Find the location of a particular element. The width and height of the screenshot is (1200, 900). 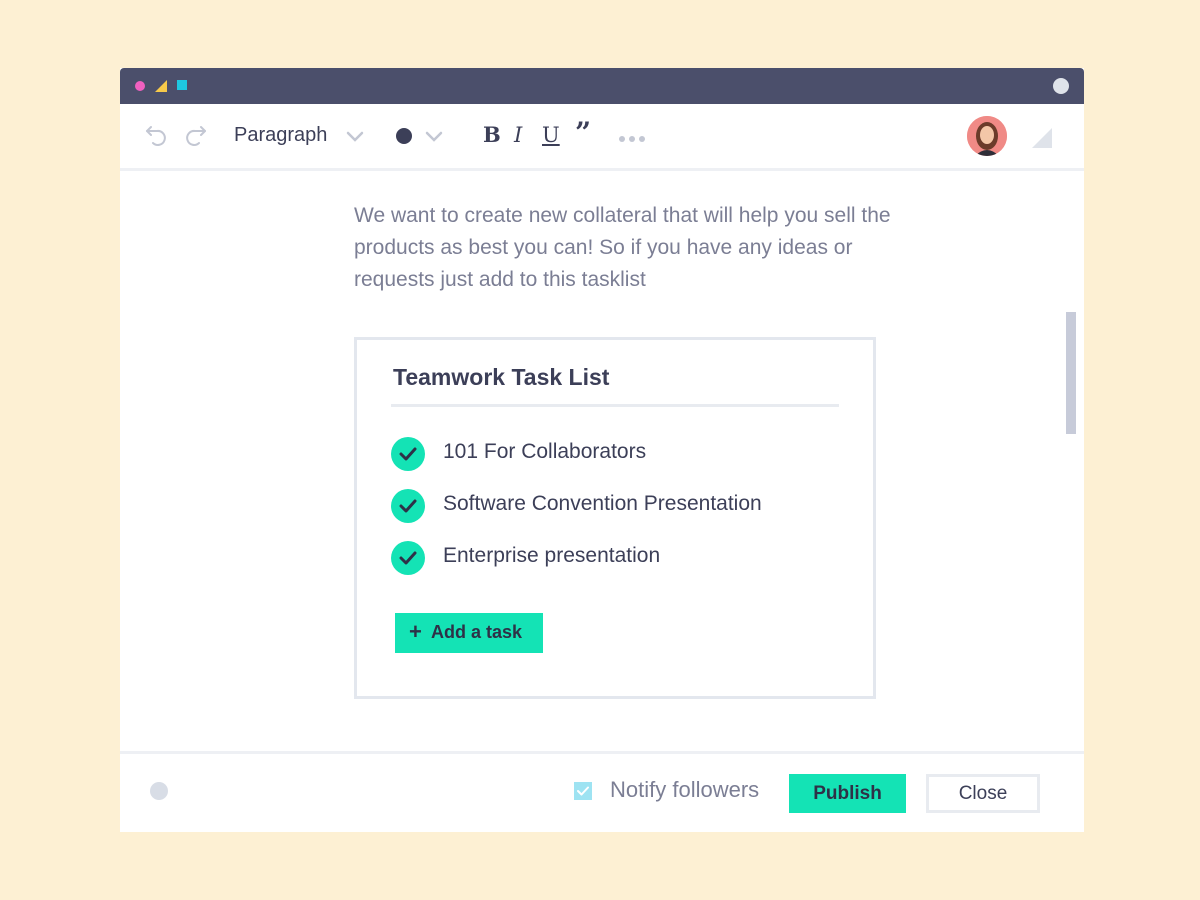

pink-circle-icon is located at coordinates (140, 86).